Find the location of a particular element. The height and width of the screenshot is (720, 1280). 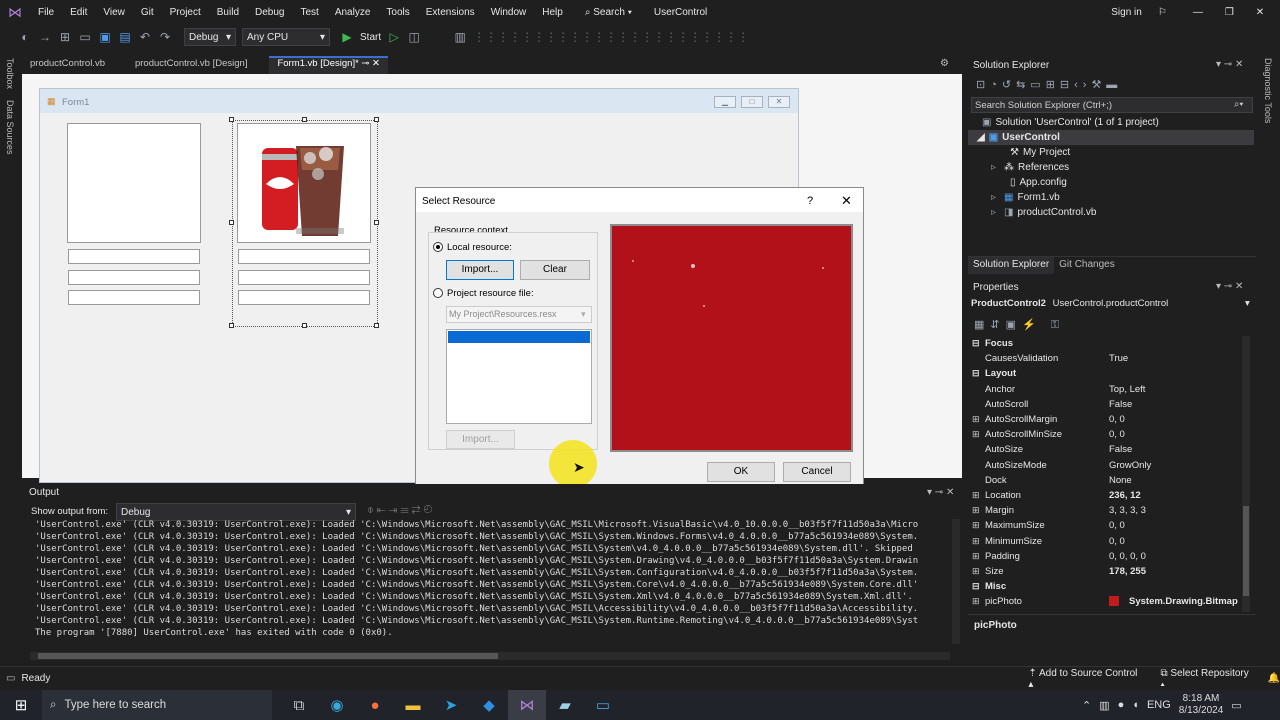

output-toolbar-icons: ⌽ ⇤ ⇥ ☰ ⇄ ◴ is located at coordinates (399, 510).